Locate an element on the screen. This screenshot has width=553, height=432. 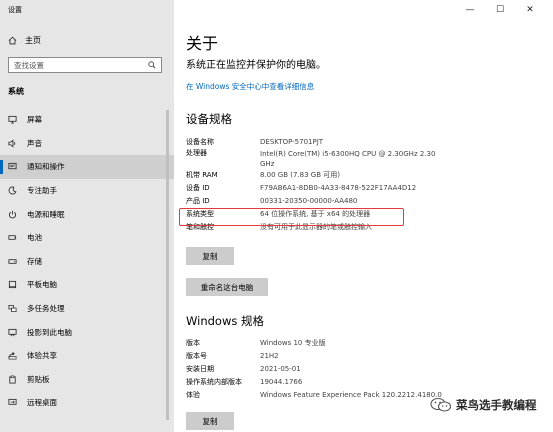
spec-key: 设备 ID is located at coordinates (198, 187).